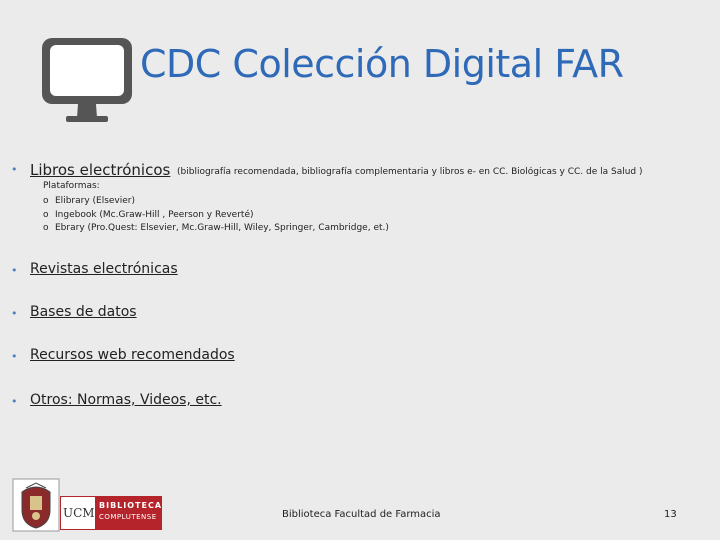 This screenshot has height=540, width=720. What do you see at coordinates (131, 505) in the screenshot?
I see `logo-line1: BIBLIOTECA` at bounding box center [131, 505].